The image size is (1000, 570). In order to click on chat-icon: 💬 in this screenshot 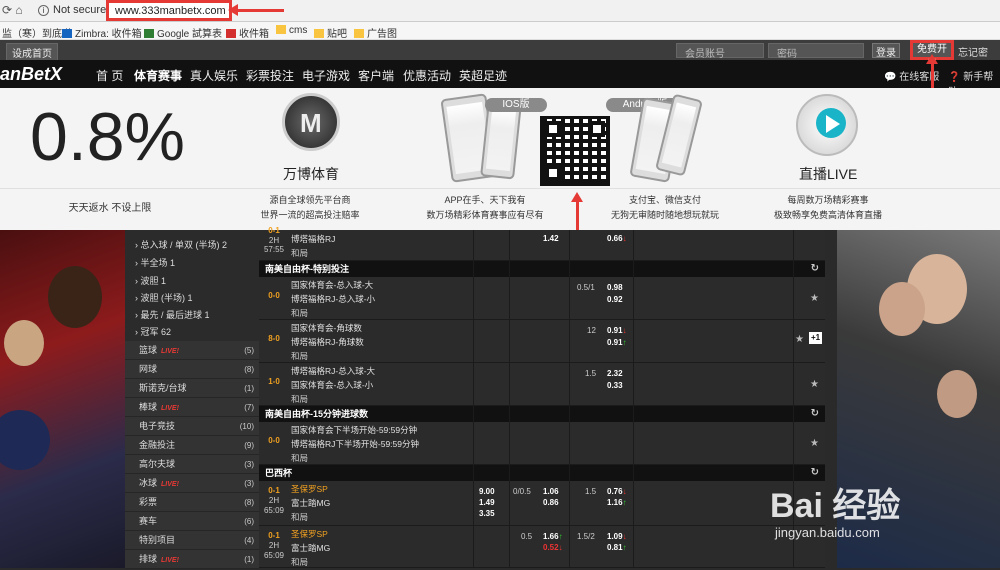, I will do `click(890, 77)`.